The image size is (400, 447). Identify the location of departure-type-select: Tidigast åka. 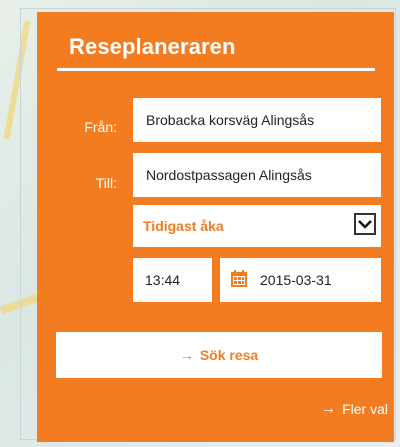
(257, 226).